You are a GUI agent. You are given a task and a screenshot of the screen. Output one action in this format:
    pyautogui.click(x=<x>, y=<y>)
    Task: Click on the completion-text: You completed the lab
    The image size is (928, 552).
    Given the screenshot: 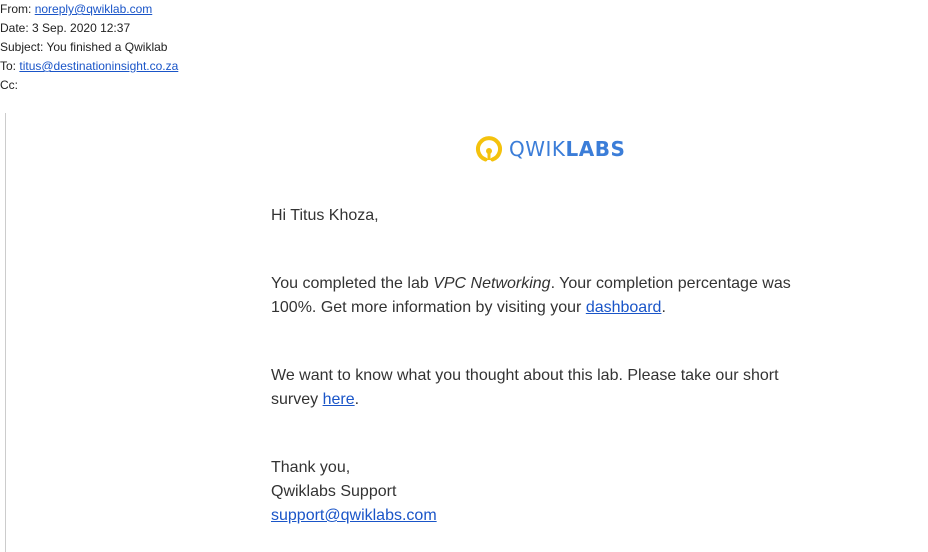 What is the action you would take?
    pyautogui.click(x=352, y=283)
    